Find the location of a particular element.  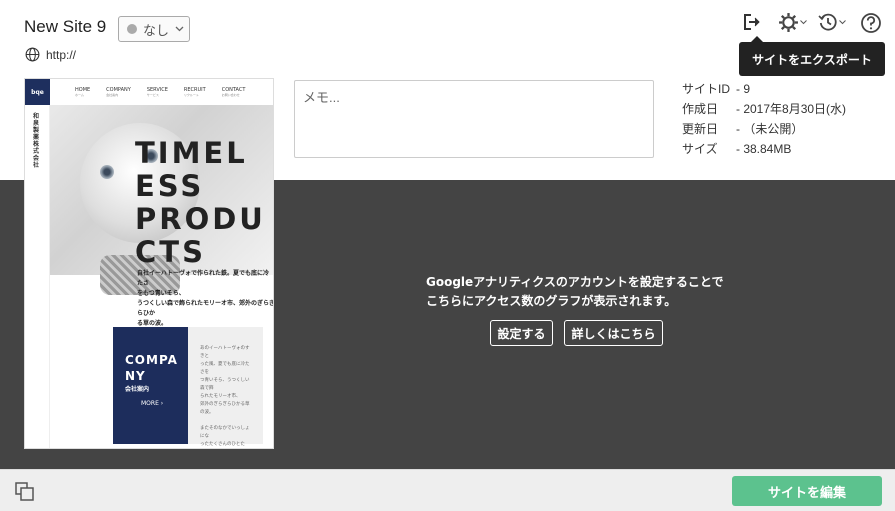

thumbnail-side-text-line: ったたくさんのひとたち、 is located at coordinates (222, 444).